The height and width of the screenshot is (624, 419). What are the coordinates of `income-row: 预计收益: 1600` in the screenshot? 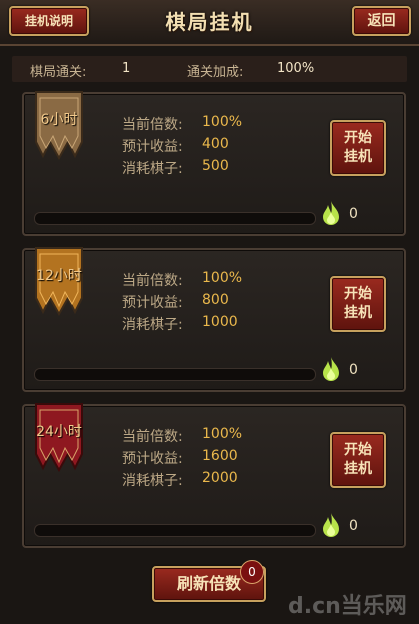 It's located at (180, 457).